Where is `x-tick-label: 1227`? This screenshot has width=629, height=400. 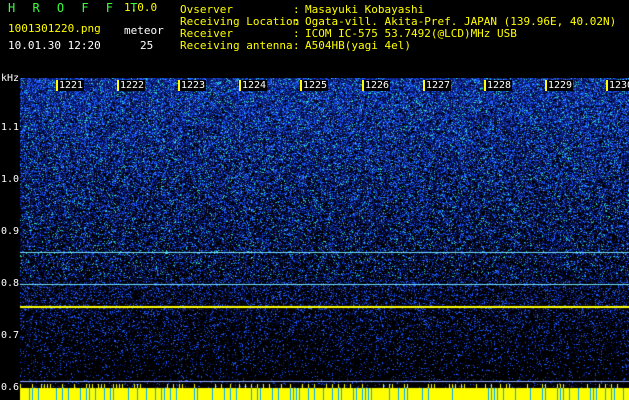
x-tick-label: 1227 is located at coordinates (438, 85).